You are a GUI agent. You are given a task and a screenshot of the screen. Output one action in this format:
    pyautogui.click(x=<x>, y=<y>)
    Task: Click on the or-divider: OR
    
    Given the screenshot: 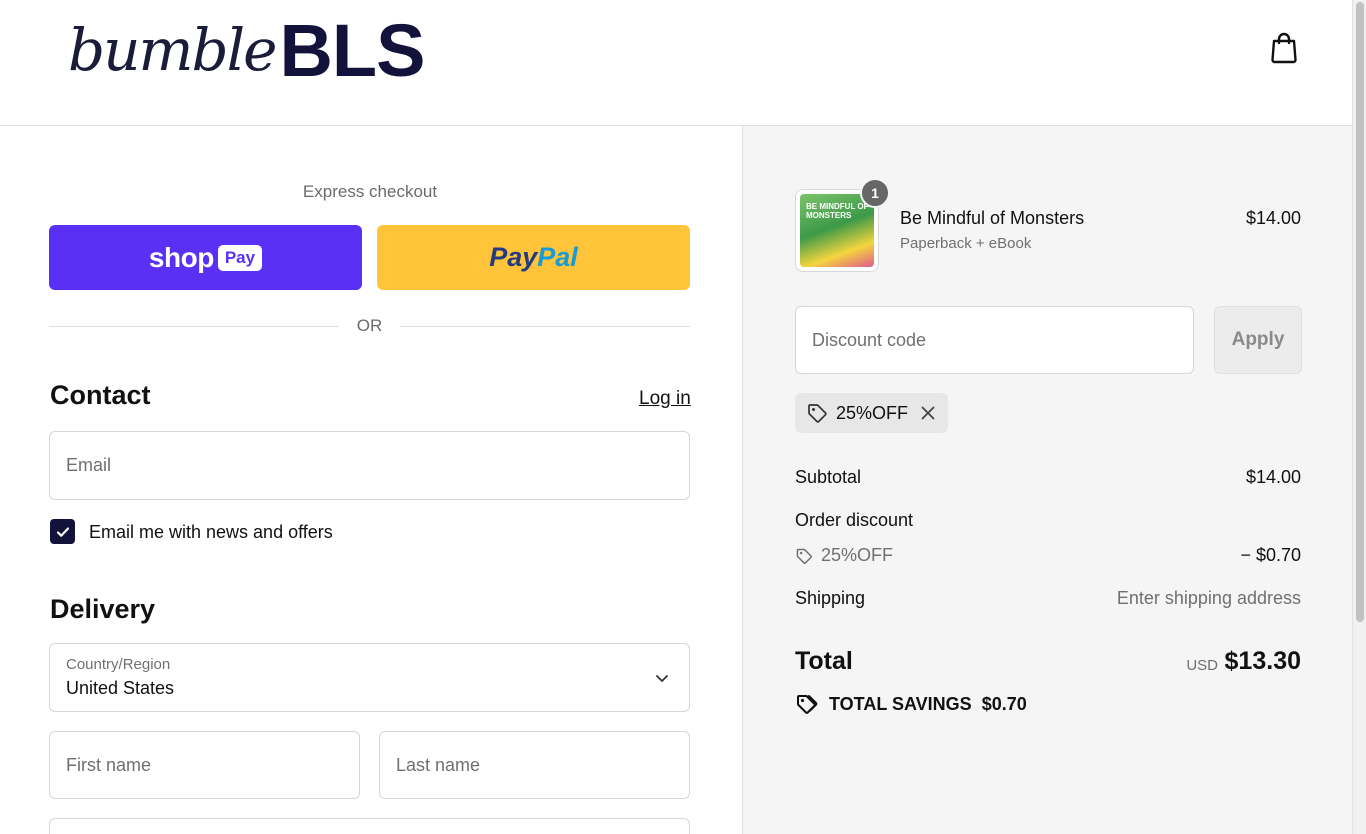 What is the action you would take?
    pyautogui.click(x=369, y=326)
    